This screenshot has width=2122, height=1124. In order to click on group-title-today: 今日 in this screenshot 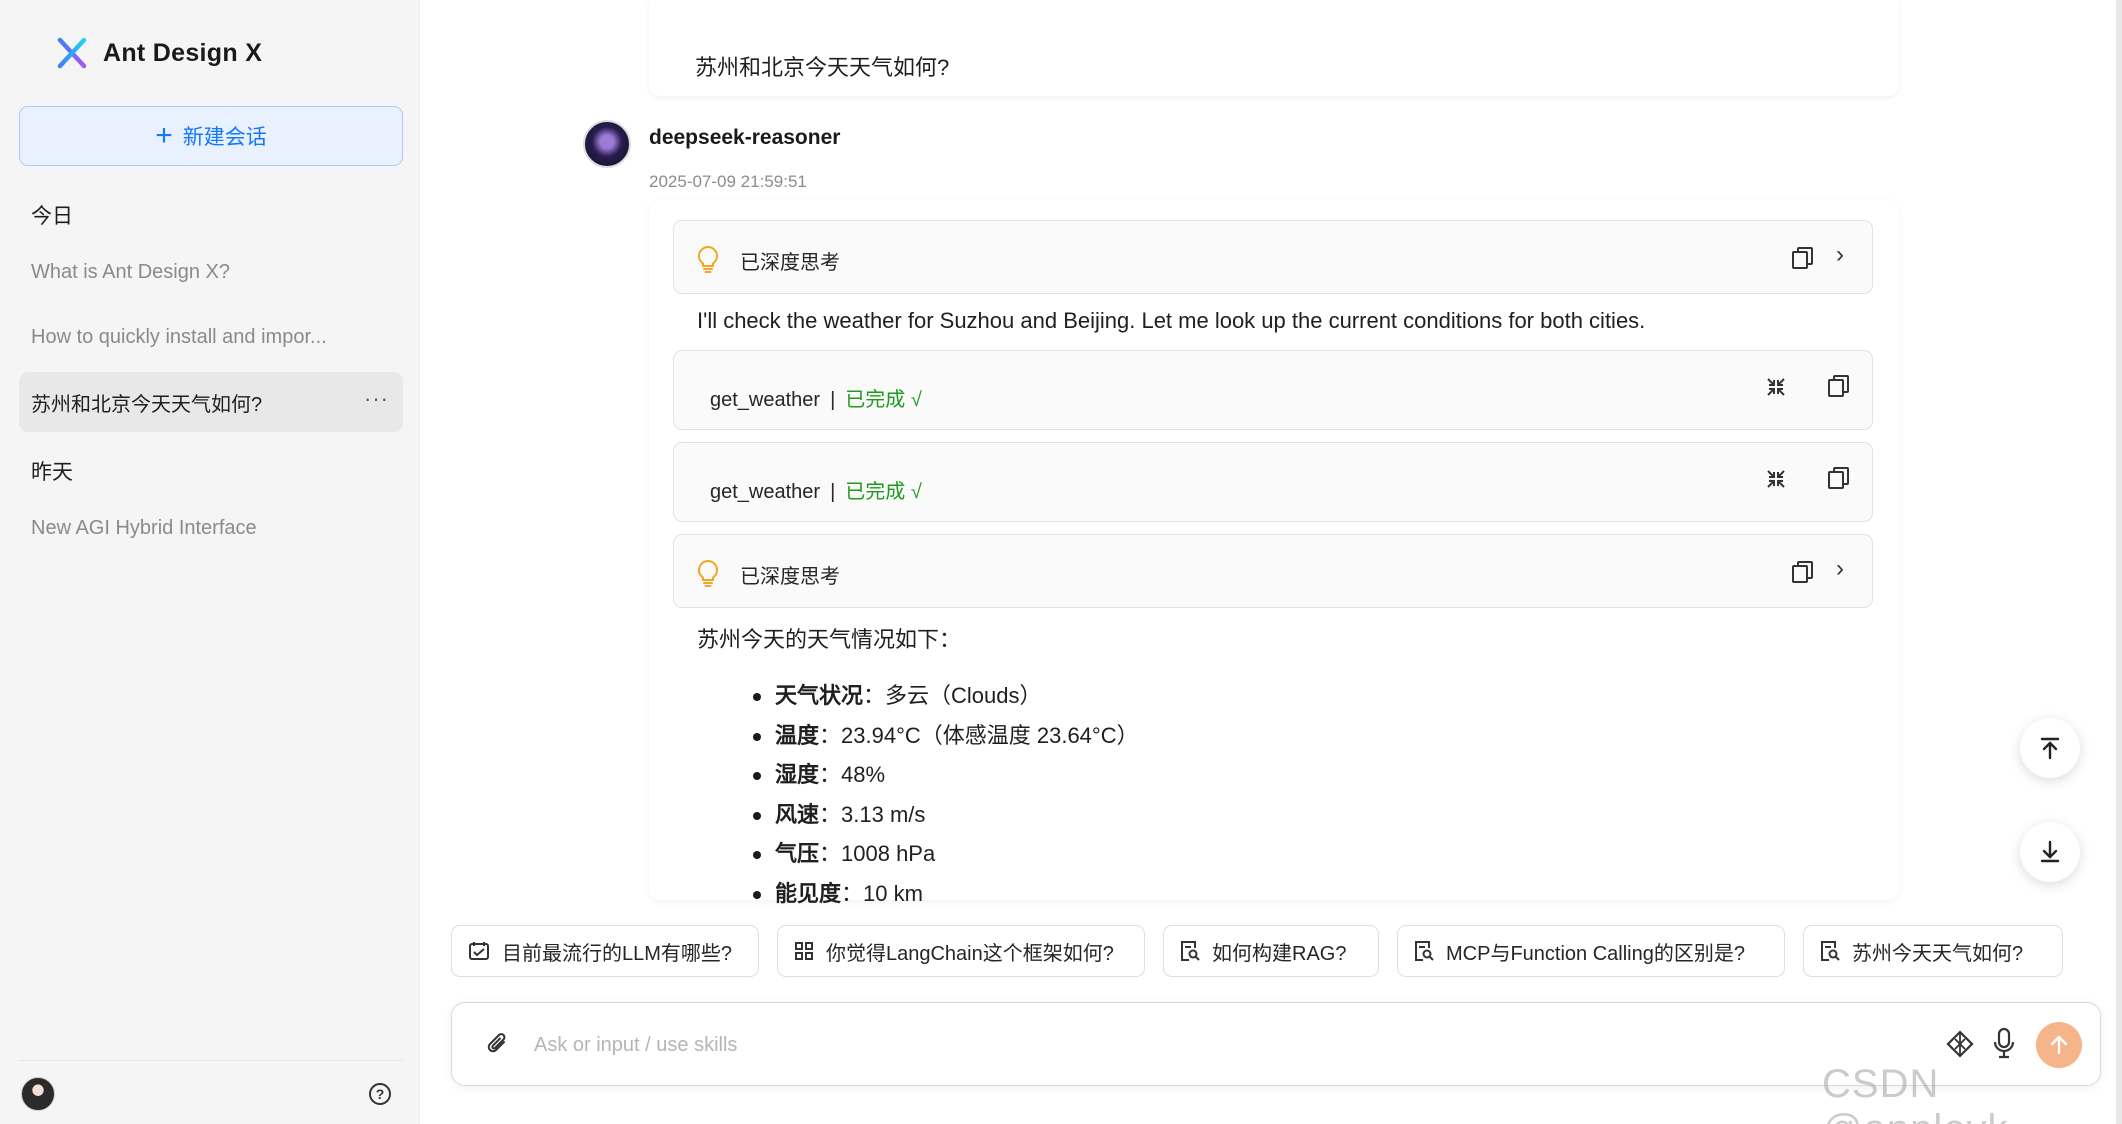, I will do `click(52, 216)`.